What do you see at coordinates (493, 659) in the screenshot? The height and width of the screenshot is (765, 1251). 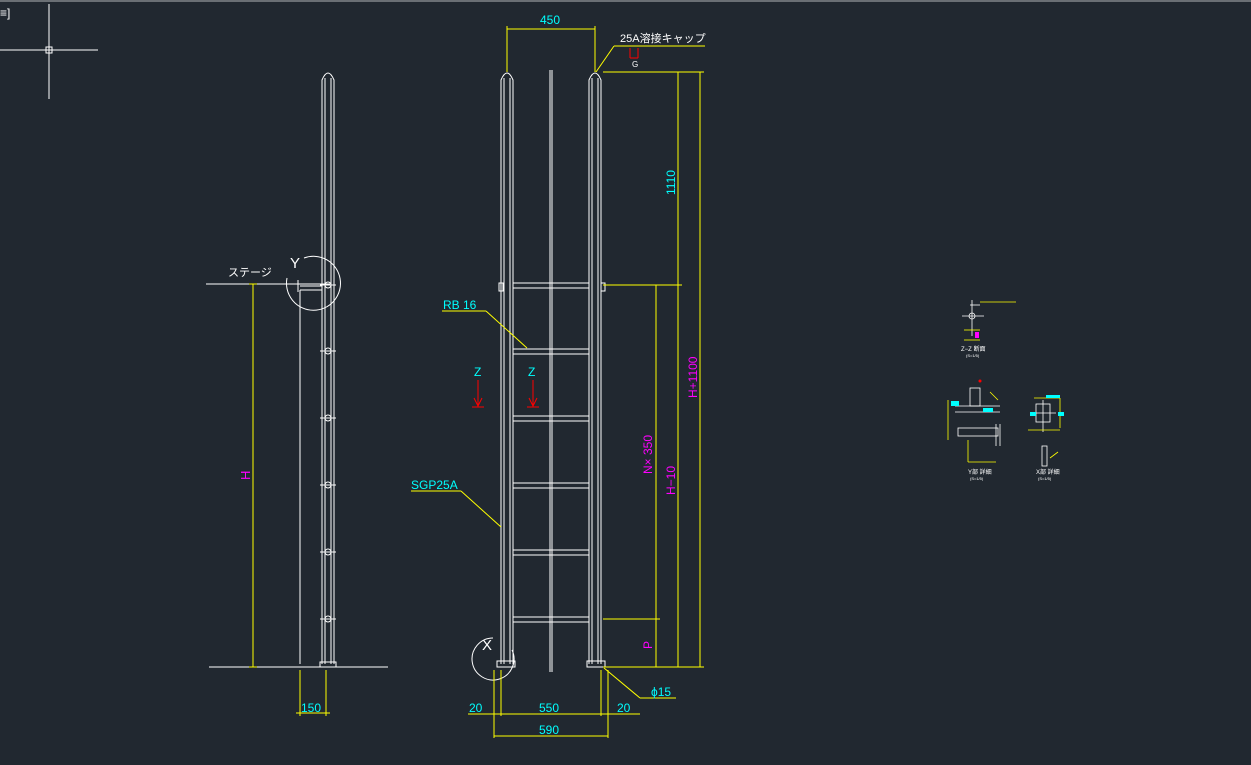 I see `detail-x-circle` at bounding box center [493, 659].